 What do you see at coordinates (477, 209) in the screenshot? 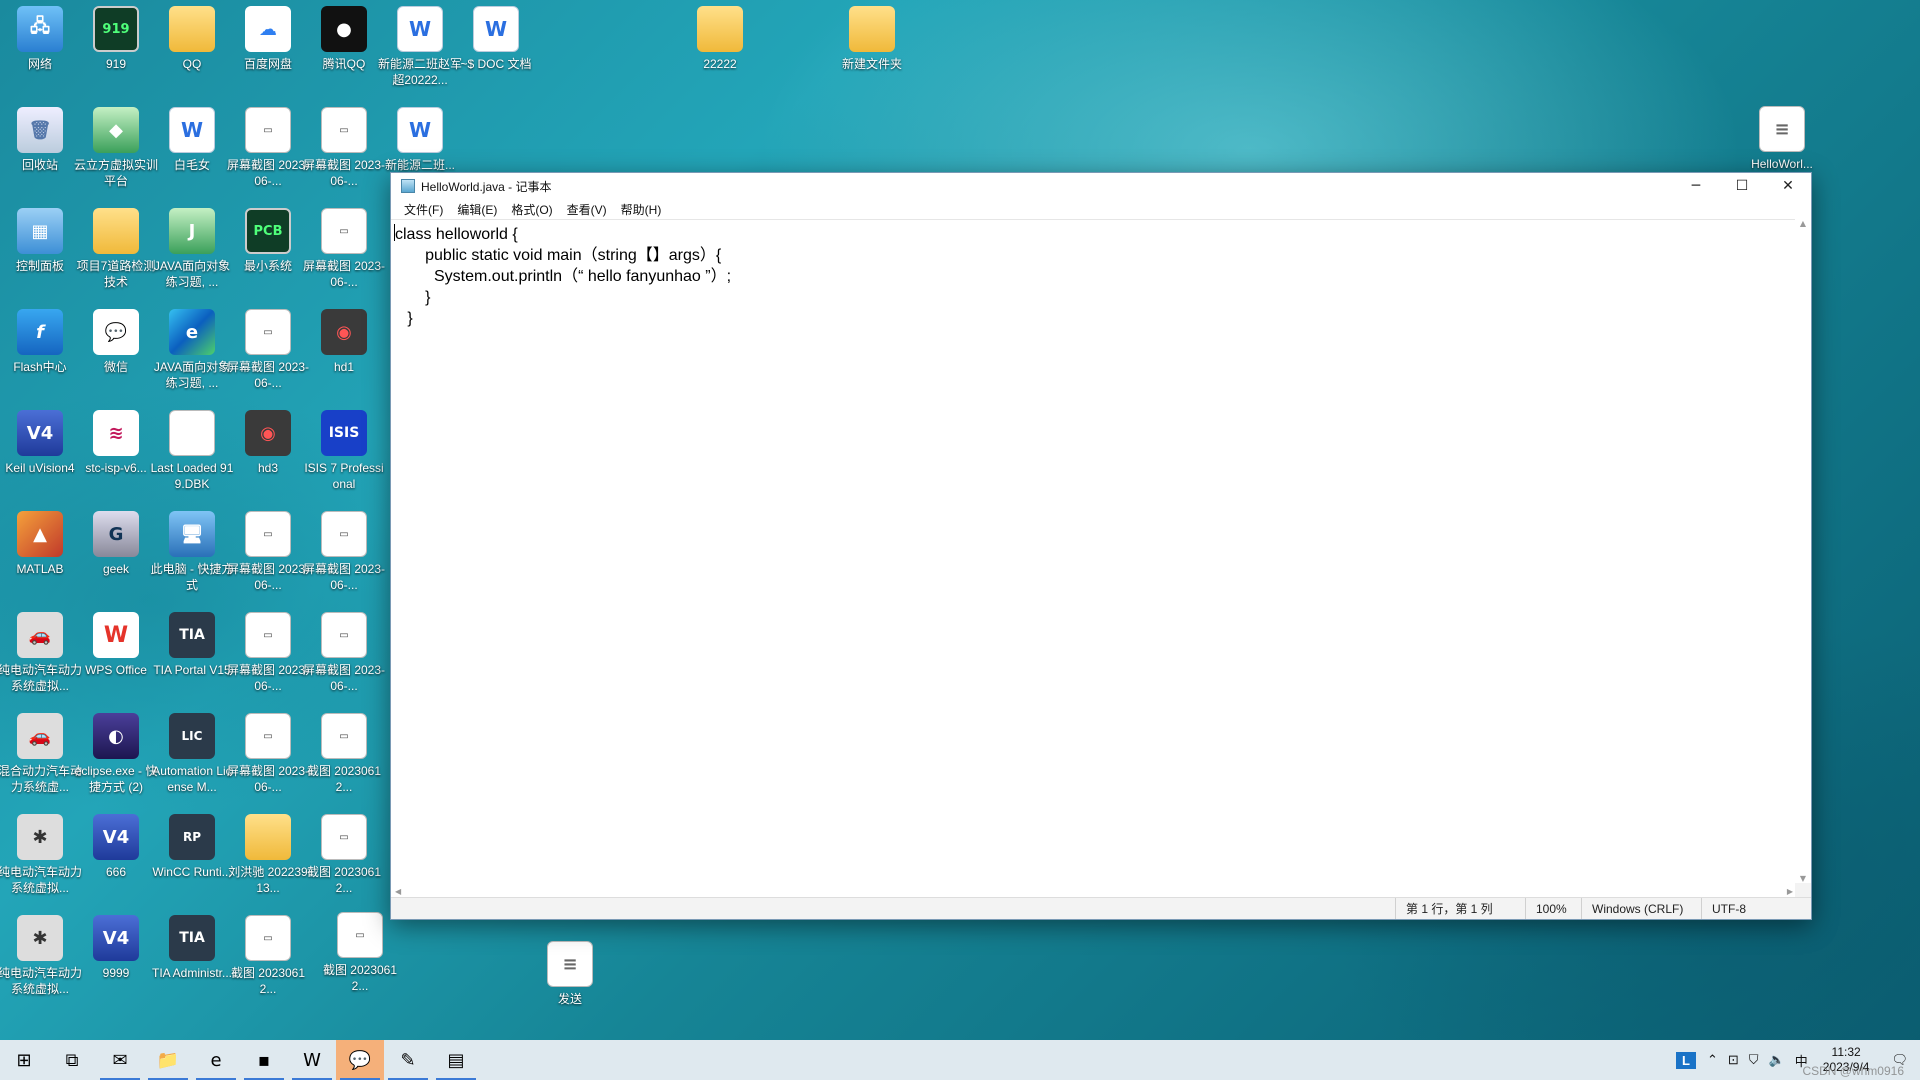
I see `menu-edit: 编辑(E)` at bounding box center [477, 209].